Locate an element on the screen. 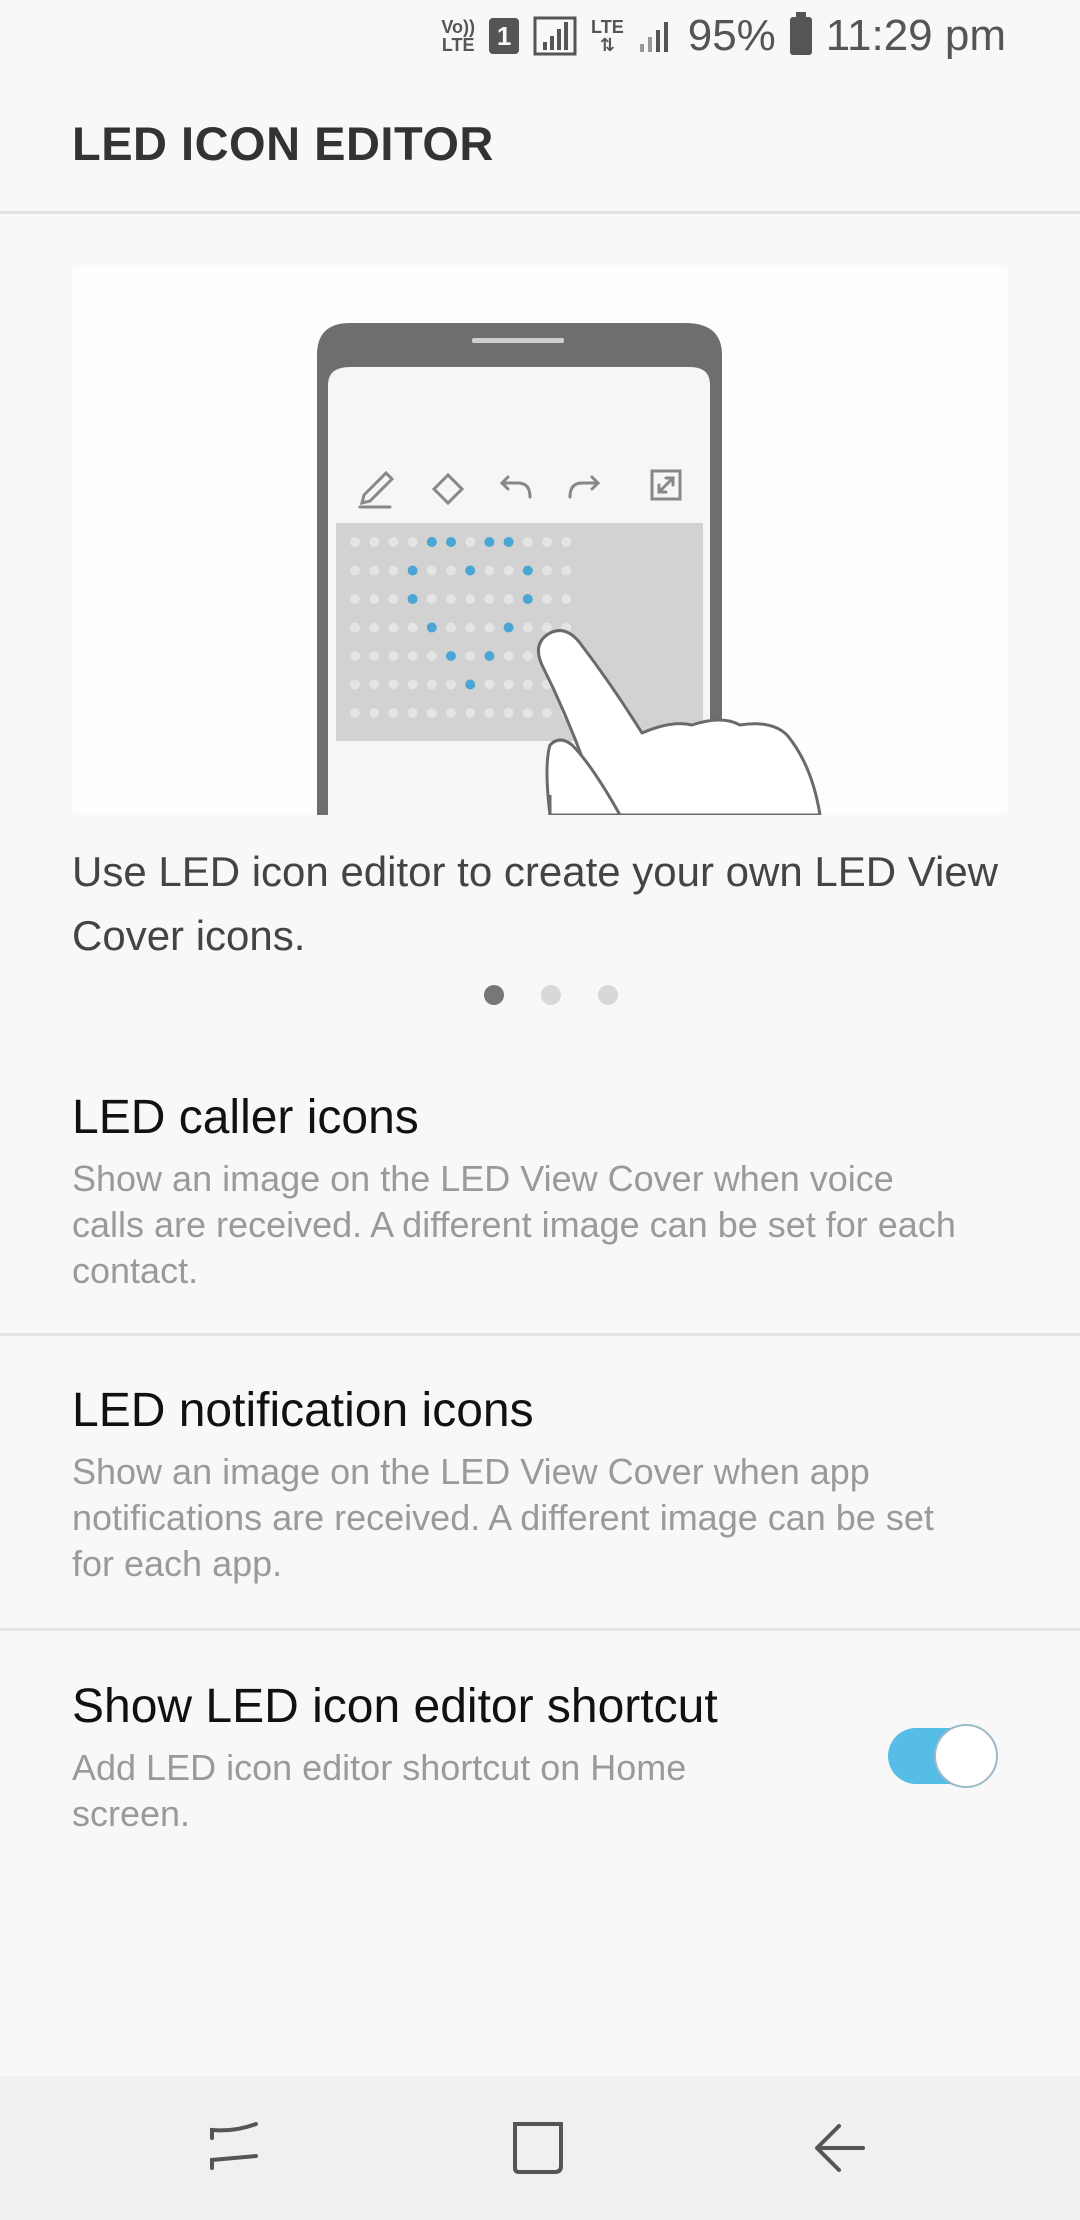 This screenshot has width=1080, height=2220. sim-badge: 1 is located at coordinates (504, 36).